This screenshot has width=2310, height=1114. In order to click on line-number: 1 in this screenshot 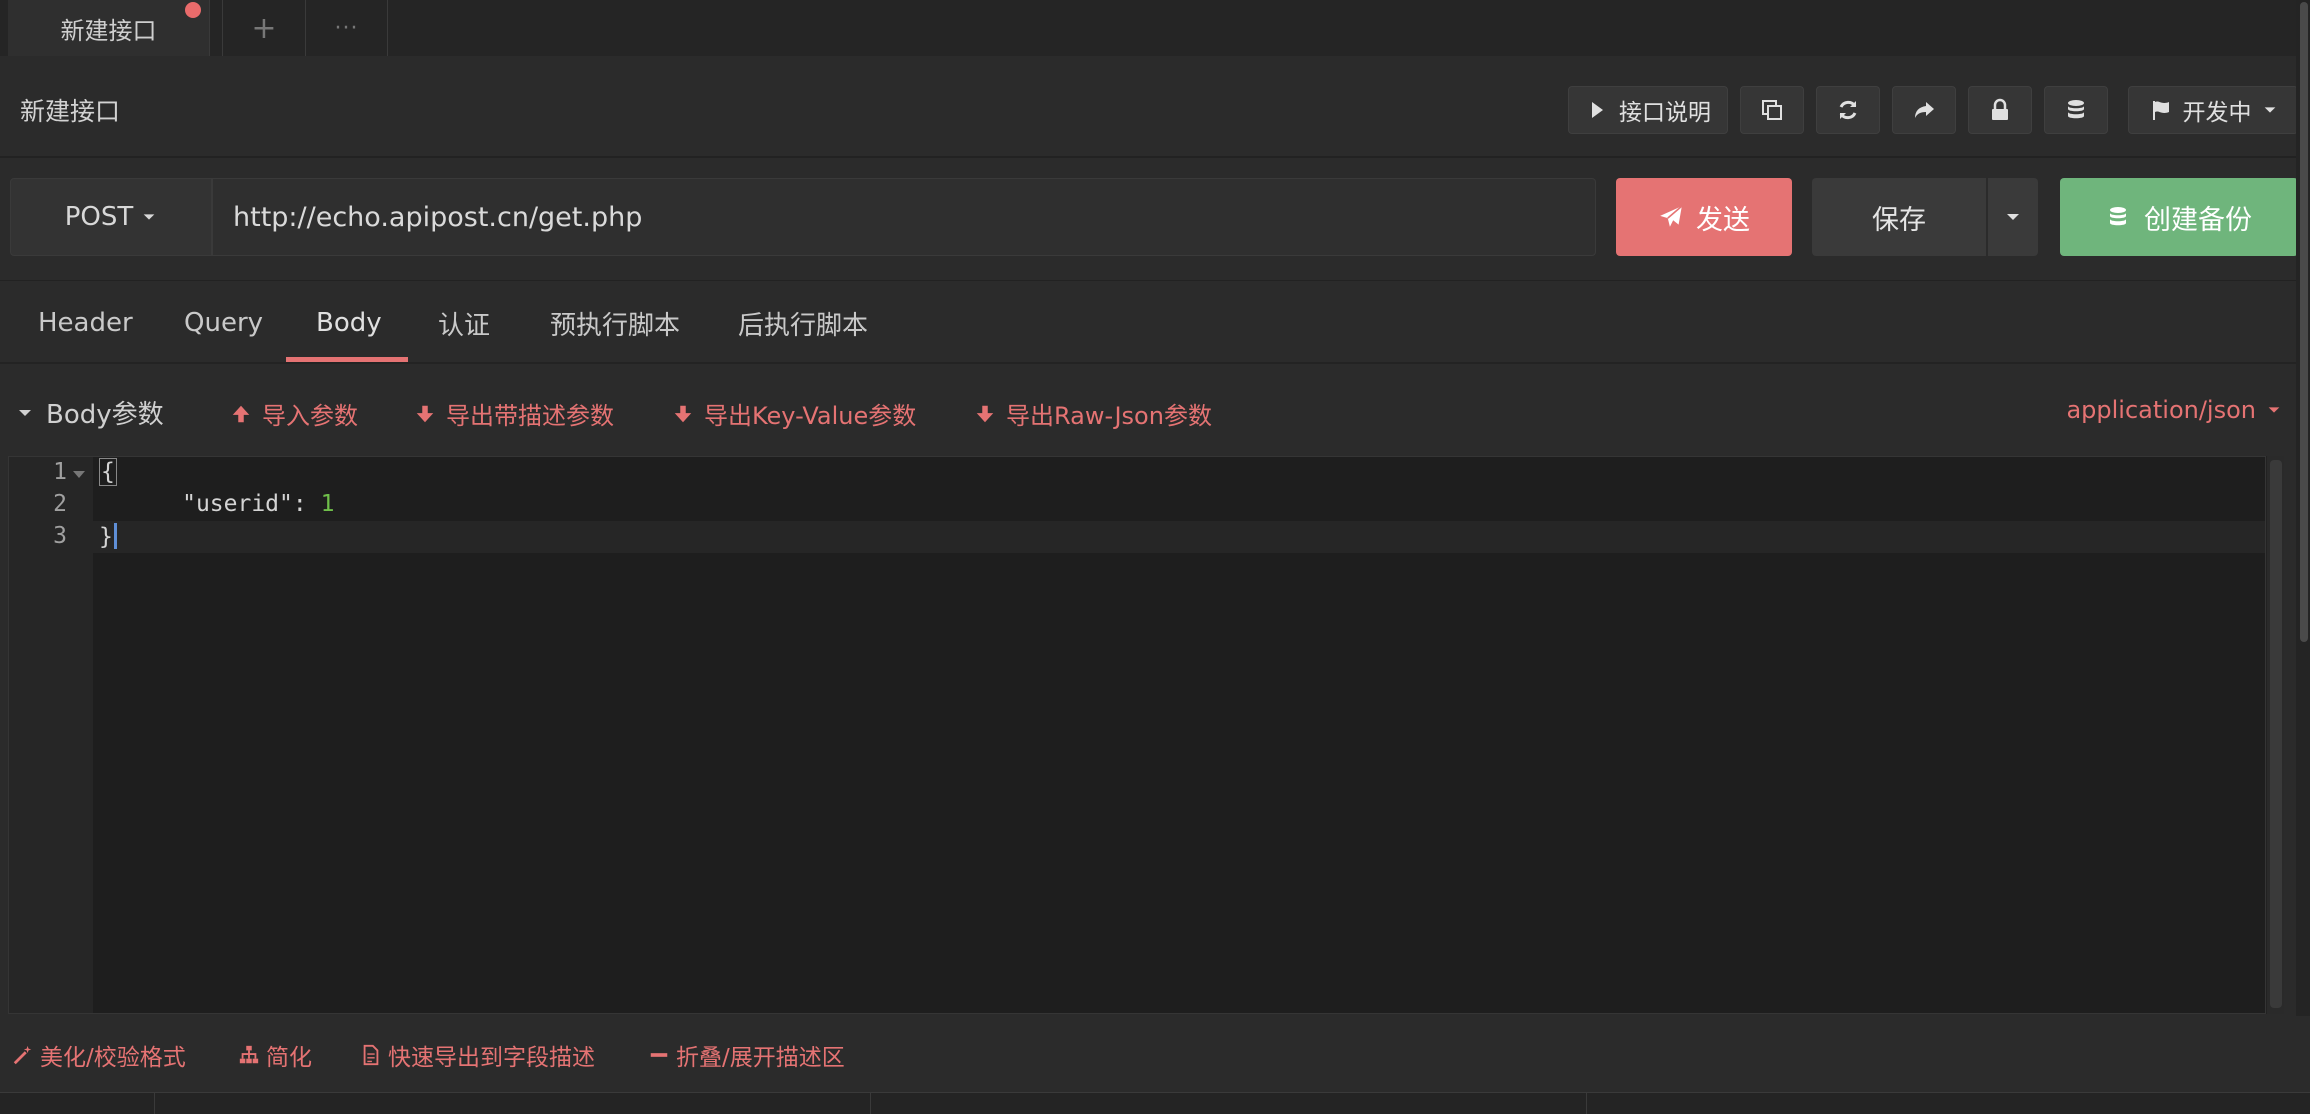, I will do `click(60, 472)`.